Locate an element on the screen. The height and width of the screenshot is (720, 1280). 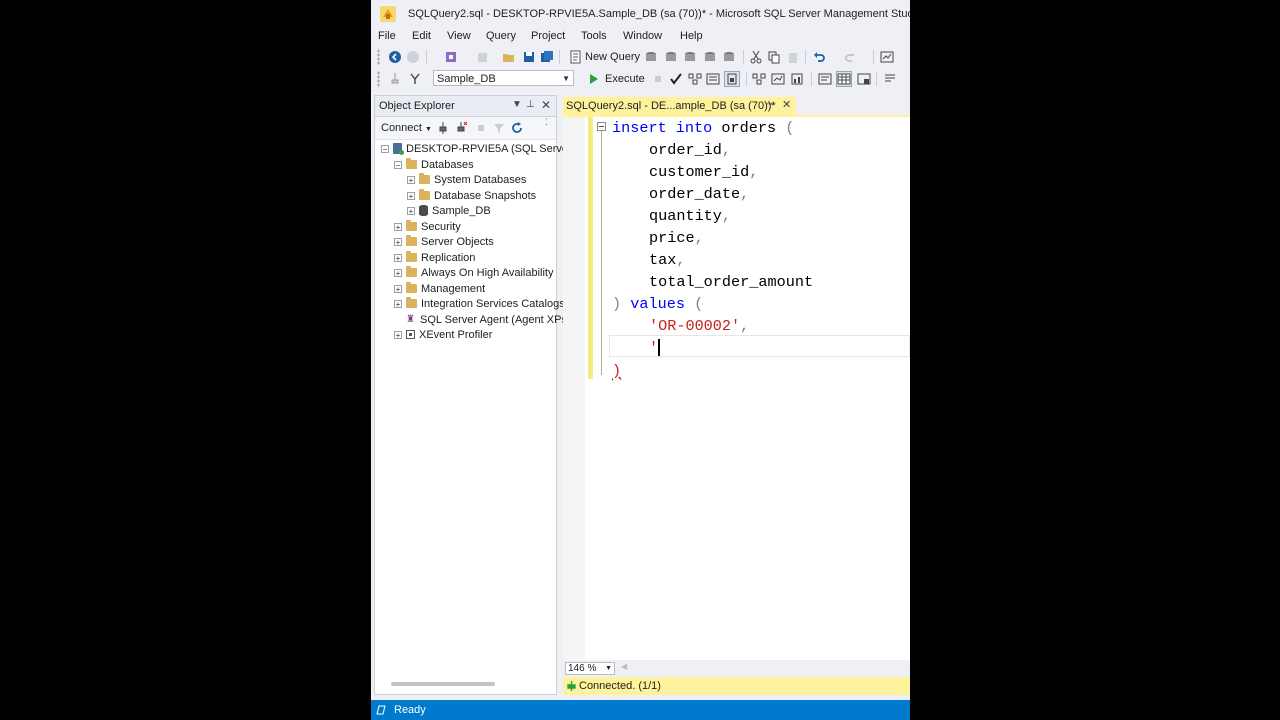
menu-file: File is located at coordinates (387, 36).